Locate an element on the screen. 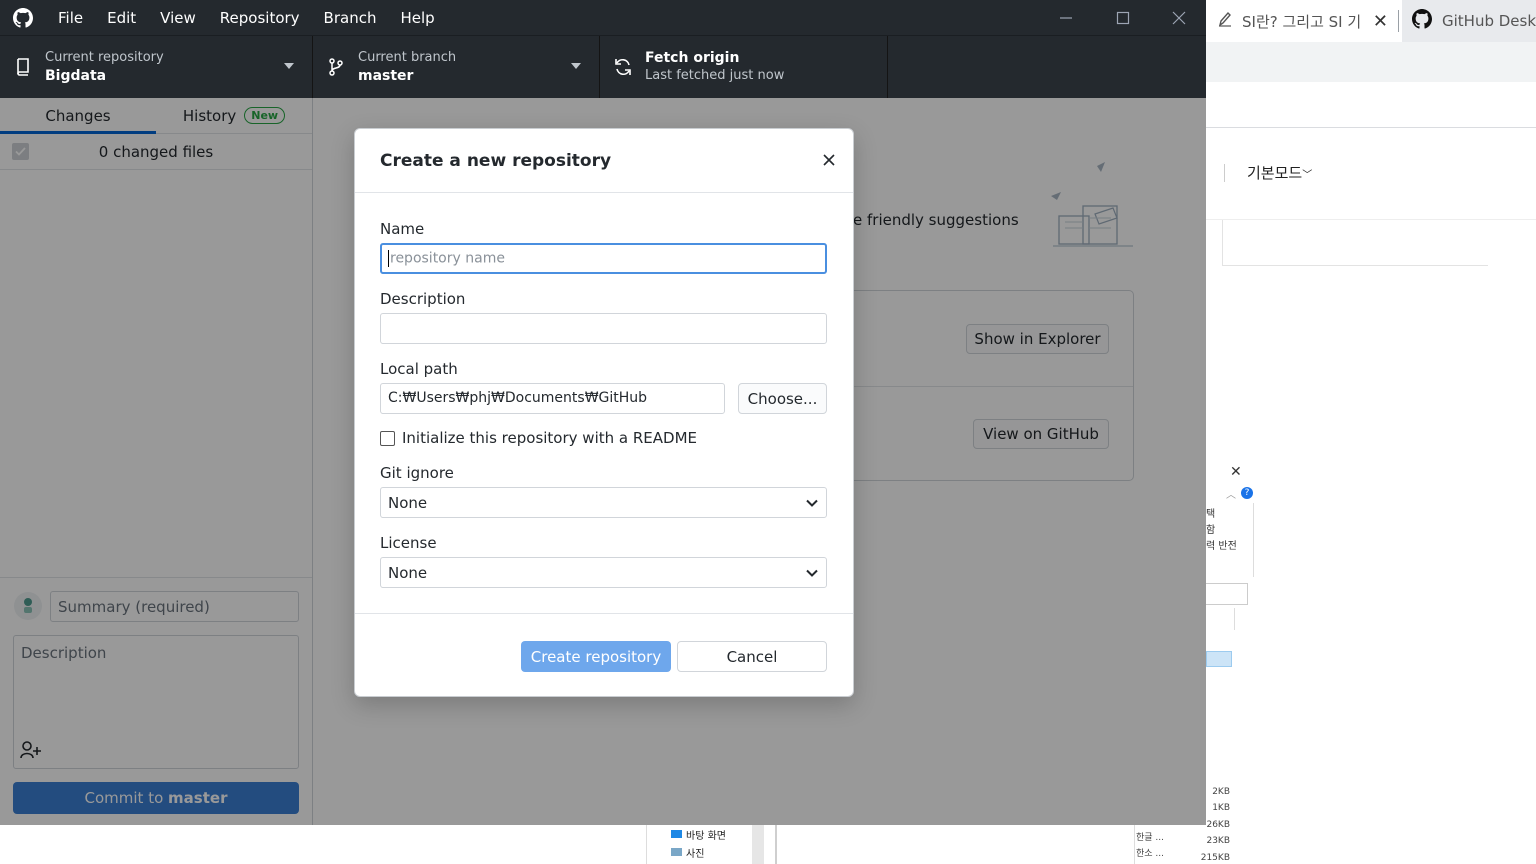 The height and width of the screenshot is (864, 1536). browser-tab-github: GitHub Deskto is located at coordinates (1469, 21).